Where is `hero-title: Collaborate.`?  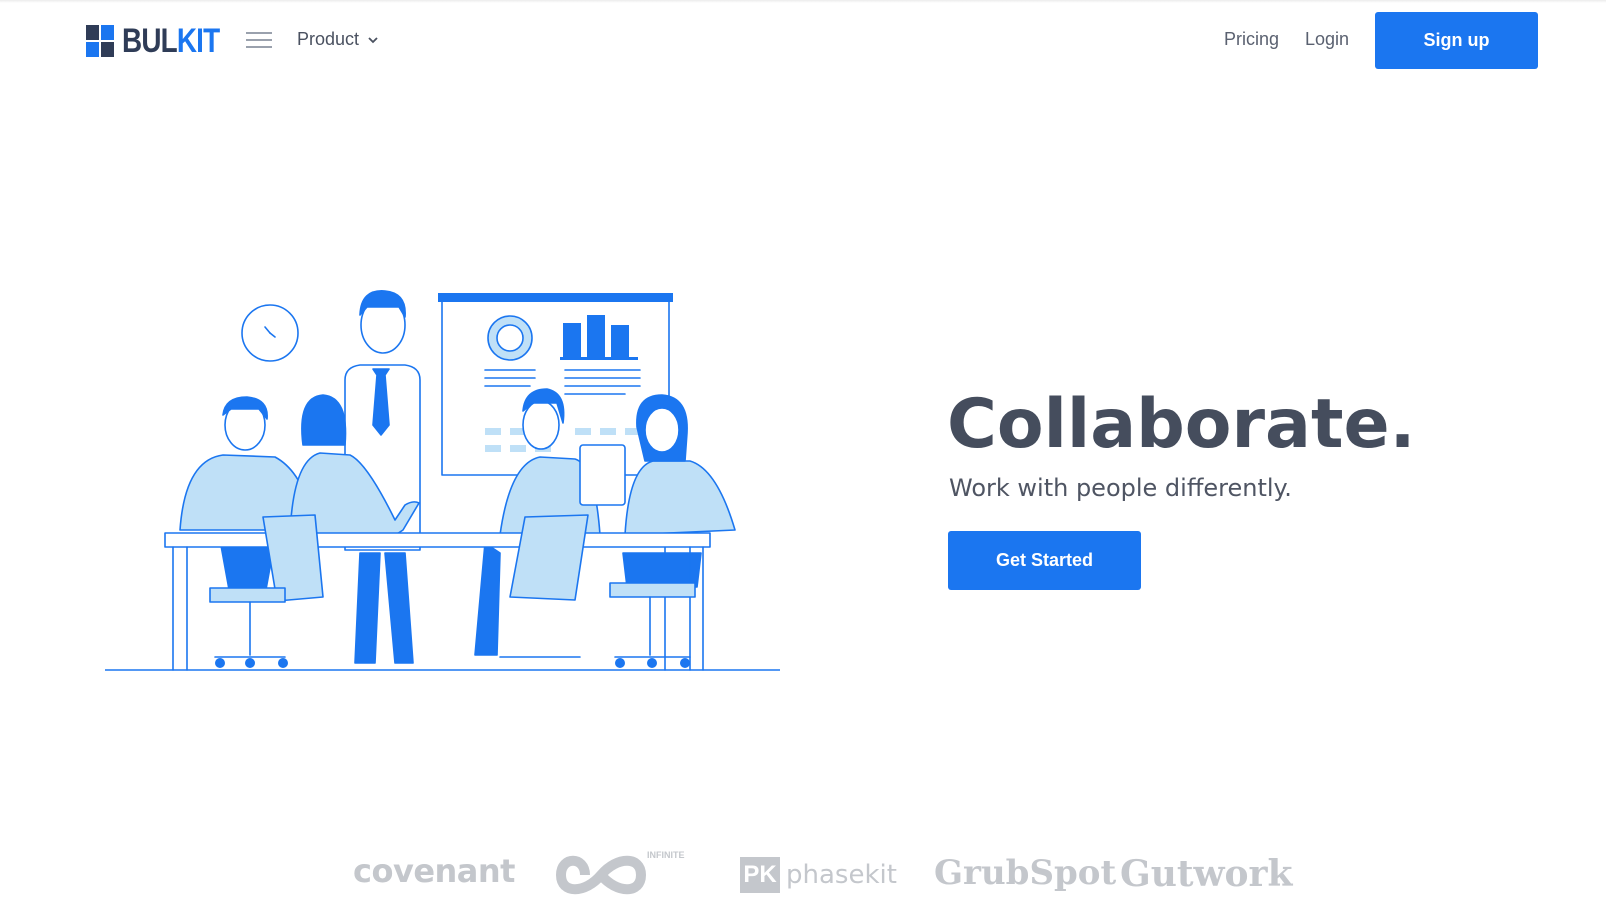
hero-title: Collaborate. is located at coordinates (1181, 424).